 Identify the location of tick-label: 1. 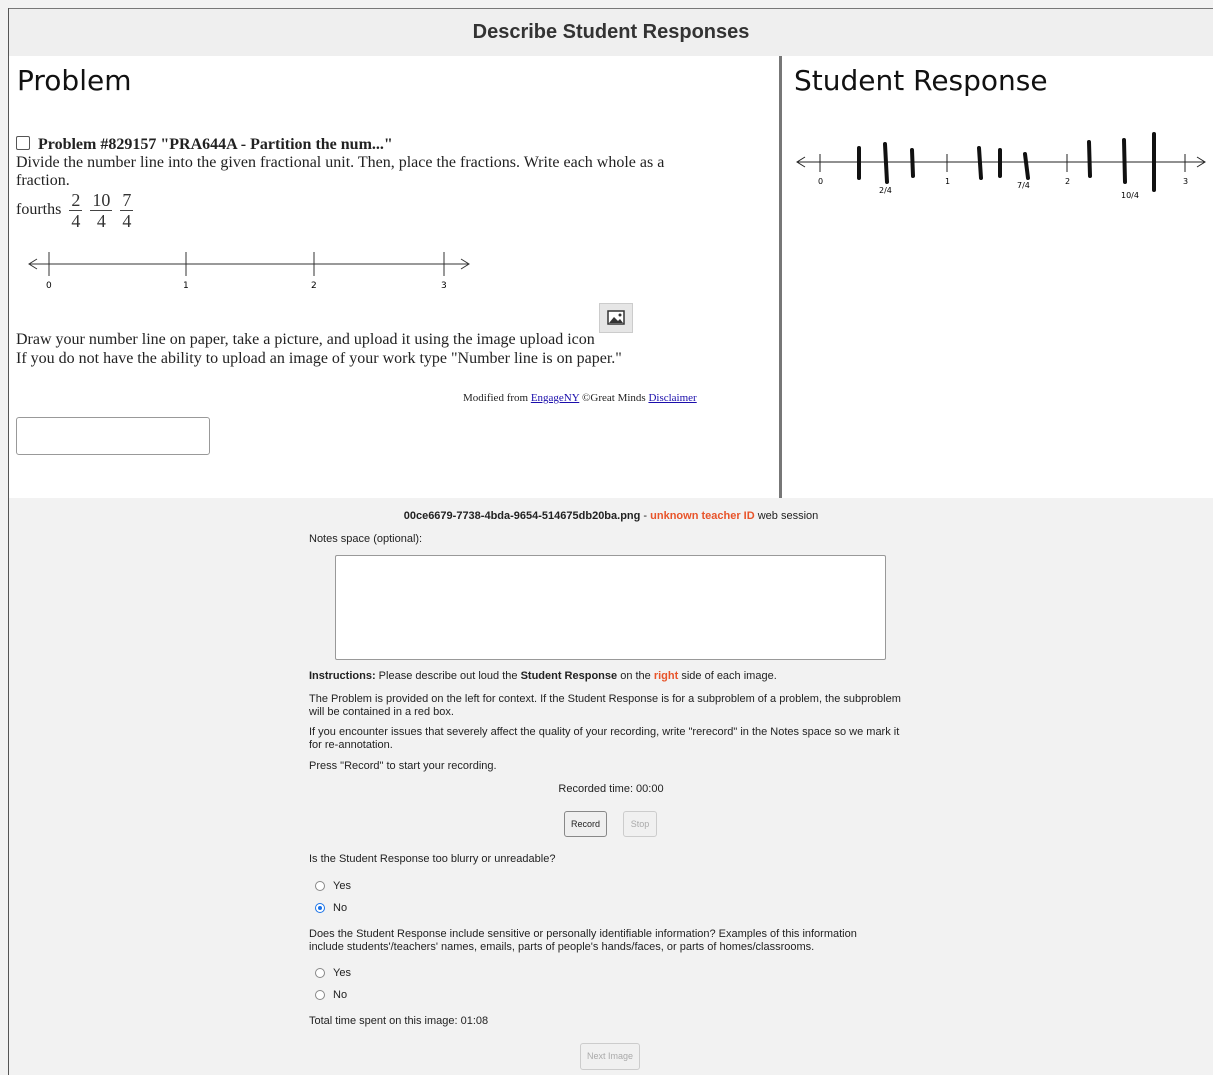
(186, 286).